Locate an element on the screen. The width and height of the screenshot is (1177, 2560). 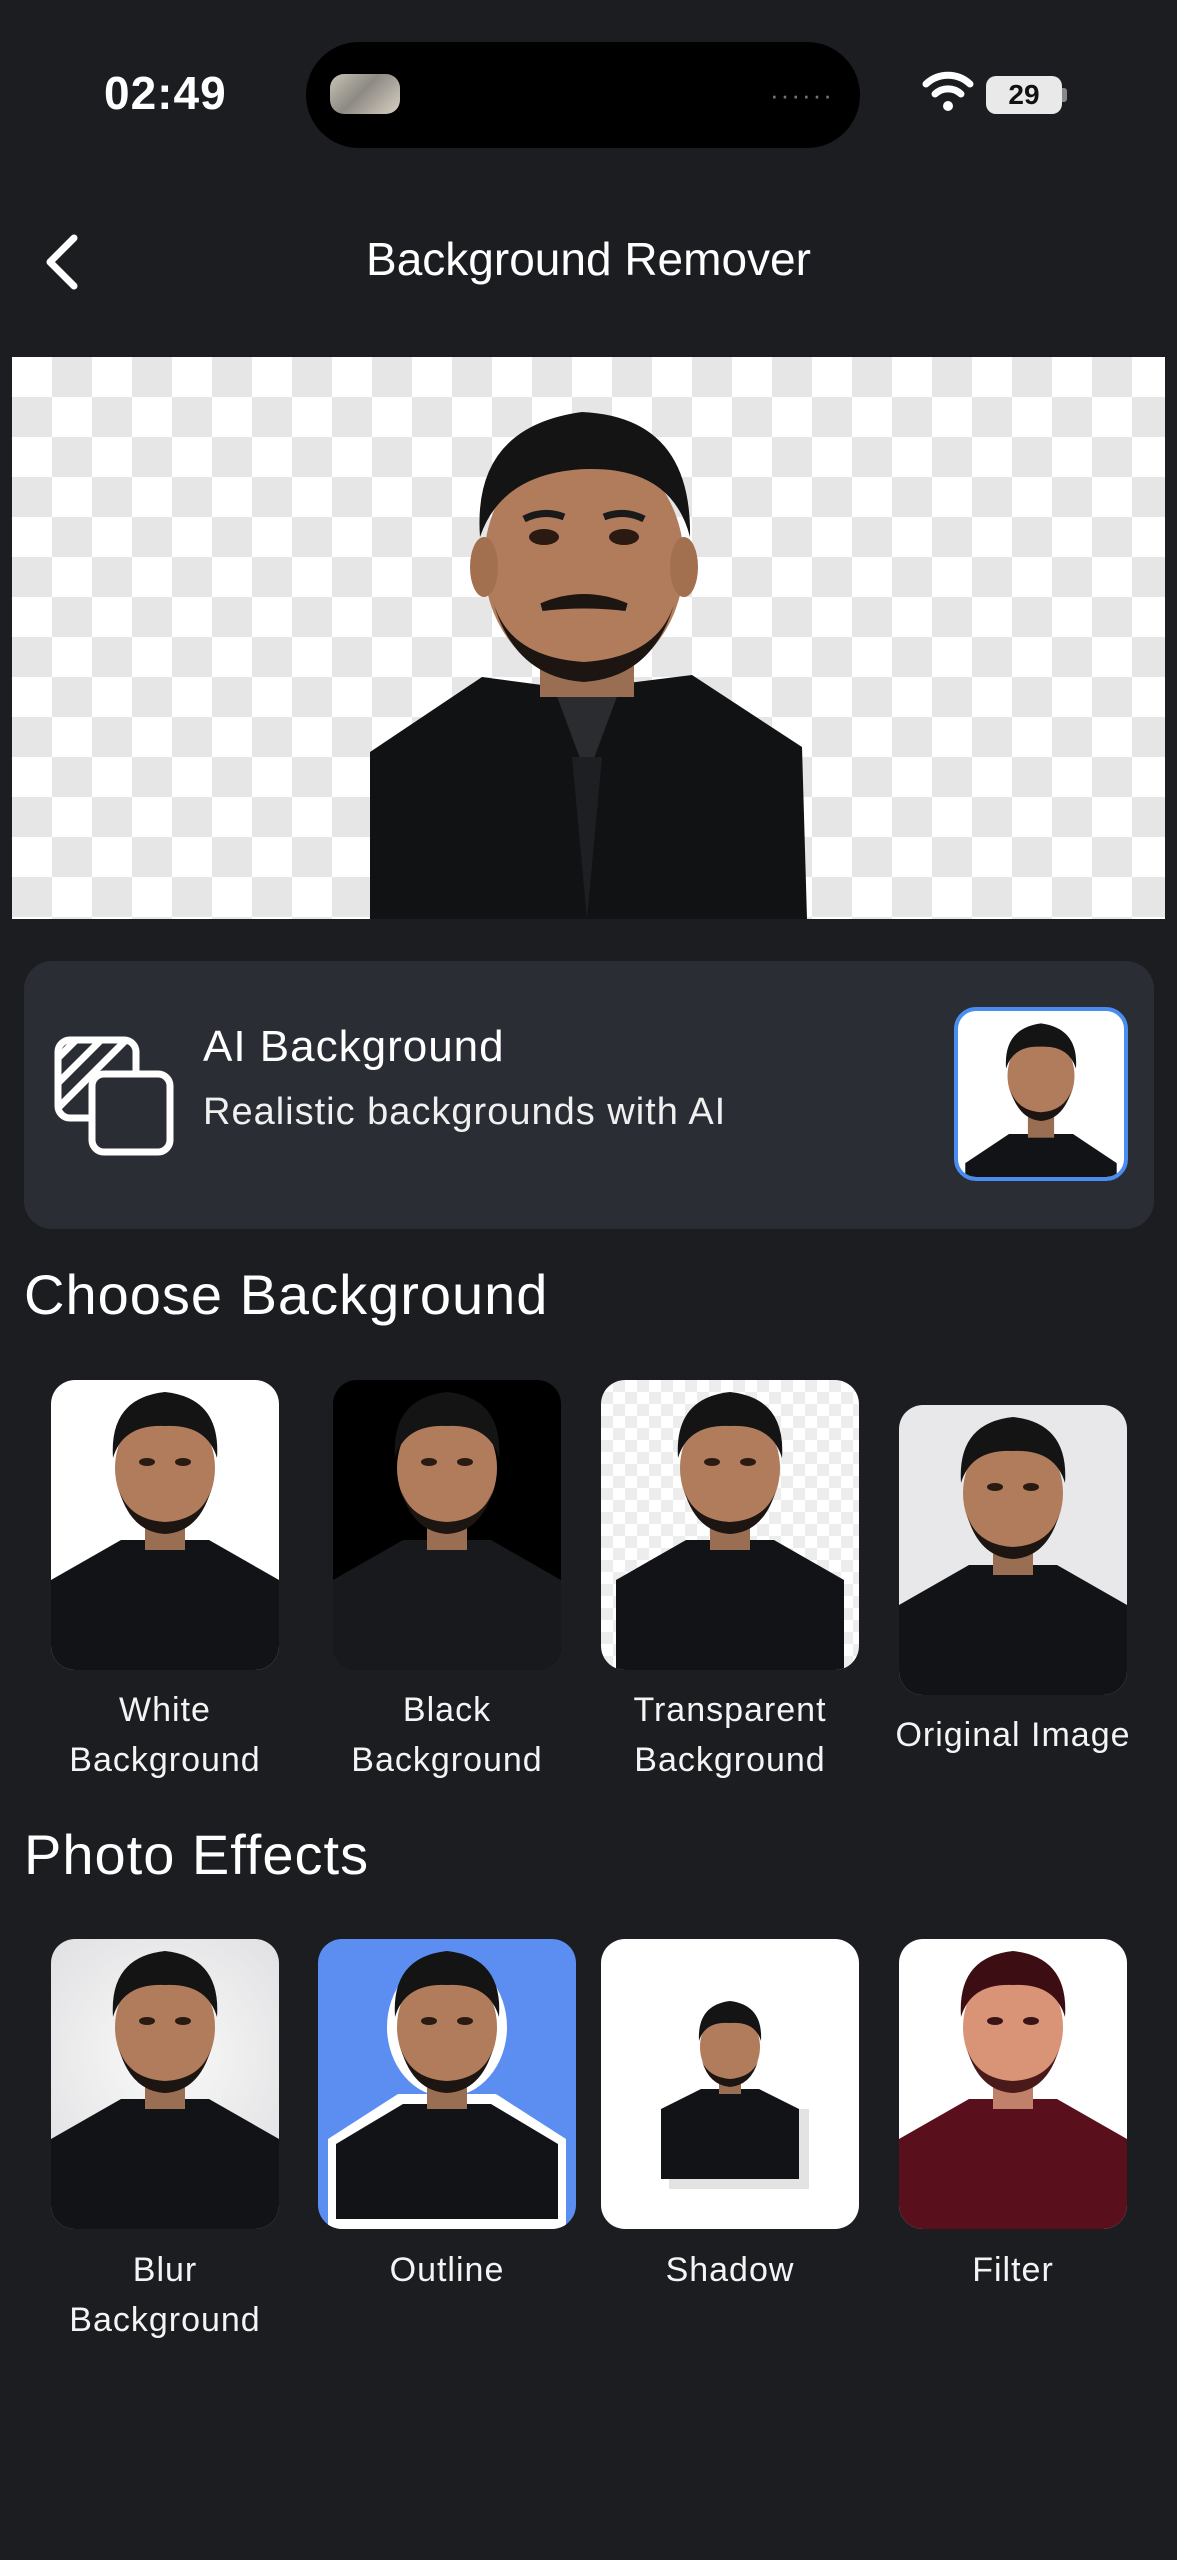
photo-effects-heading: Photo Effects is located at coordinates (197, 1854).